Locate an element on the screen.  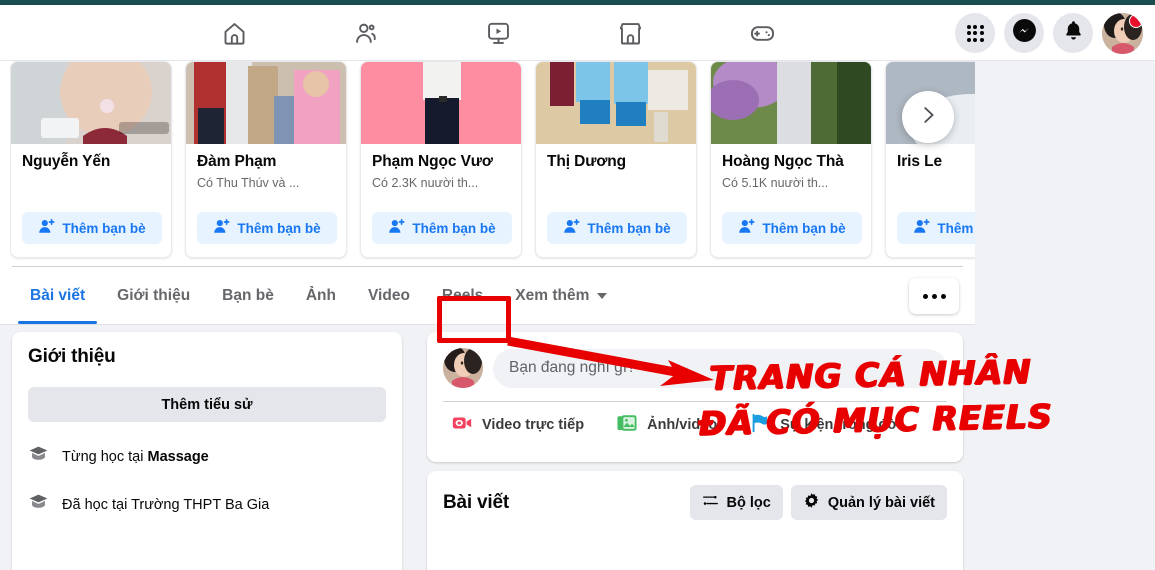
tab-bai-viet: Bài viết is located at coordinates (57, 295).